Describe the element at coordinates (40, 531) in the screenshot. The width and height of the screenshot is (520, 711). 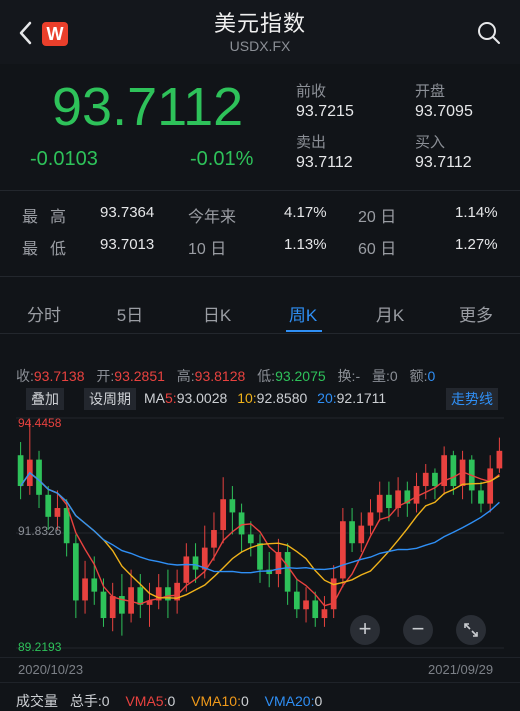
I see `y-axis-mid: 91.8326` at that location.